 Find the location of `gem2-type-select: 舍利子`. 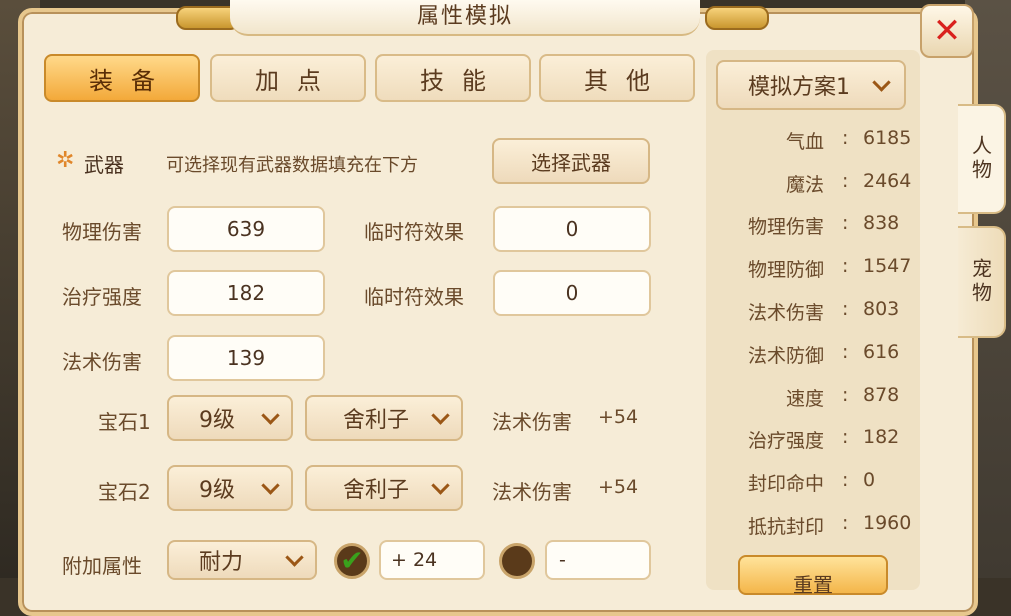

gem2-type-select: 舍利子 is located at coordinates (384, 488).